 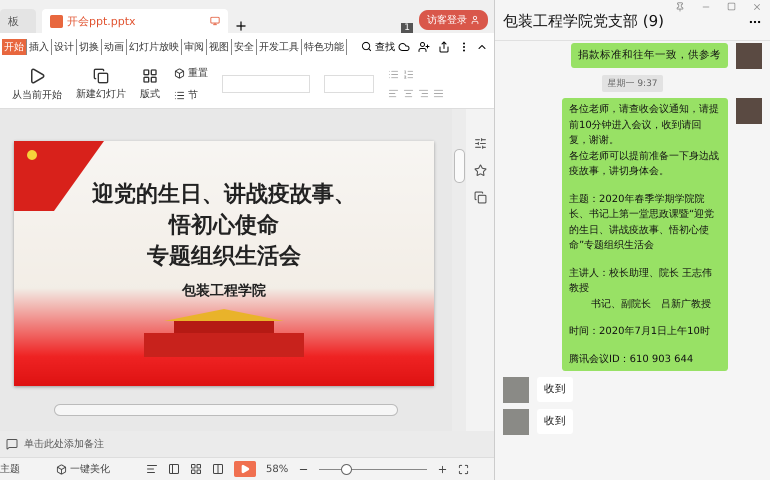 What do you see at coordinates (224, 256) in the screenshot?
I see `slide-title: 专题组织生活会` at bounding box center [224, 256].